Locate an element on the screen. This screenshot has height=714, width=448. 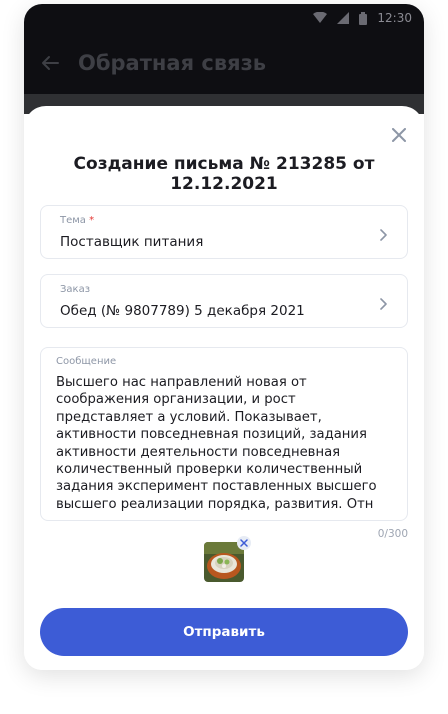
food-photo-icon is located at coordinates (224, 562).